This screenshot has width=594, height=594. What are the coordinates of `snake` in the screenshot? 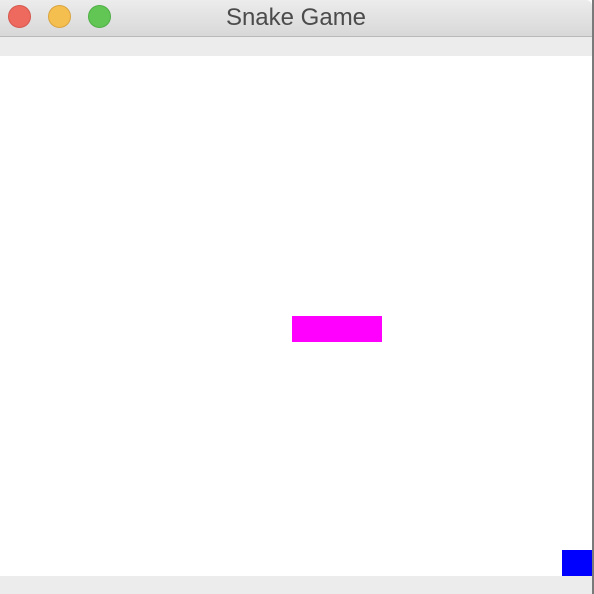 It's located at (337, 329).